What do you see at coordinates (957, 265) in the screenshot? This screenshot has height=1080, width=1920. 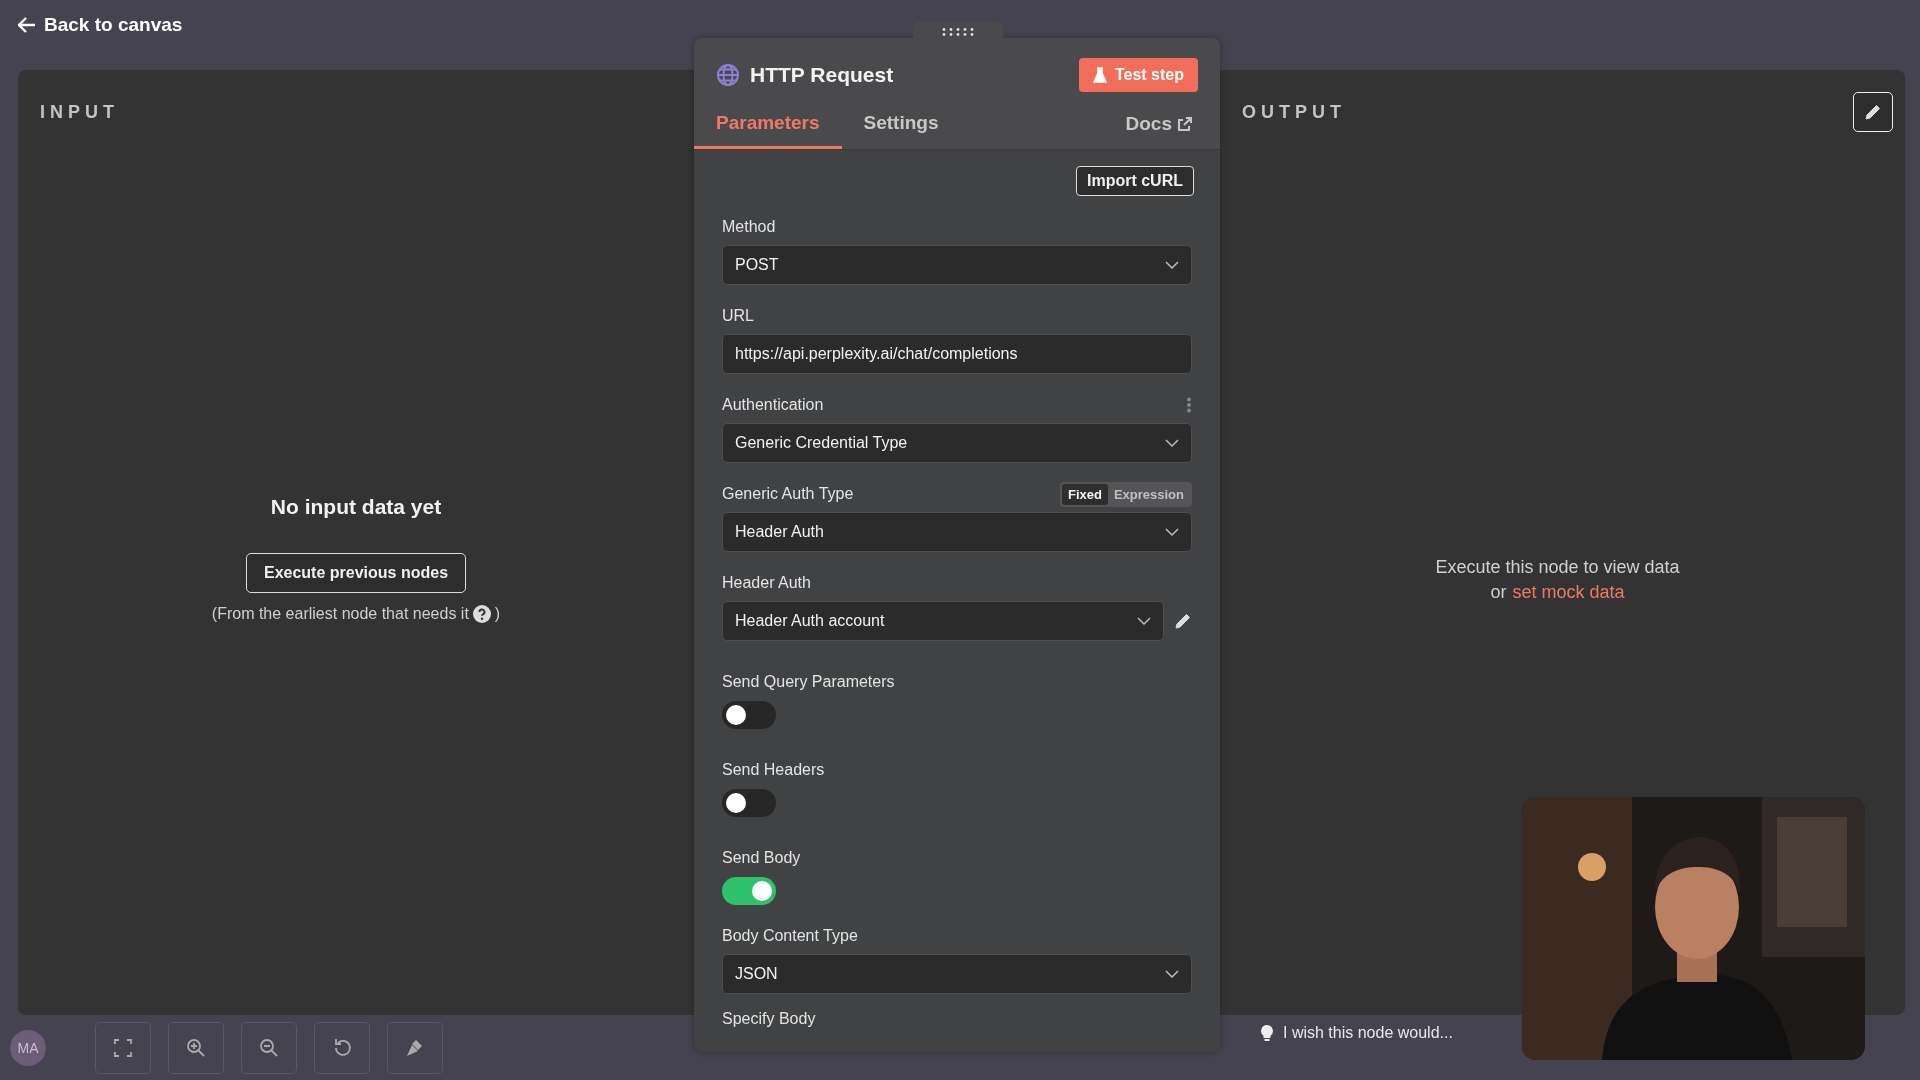 I see `dropdown-field: POST` at bounding box center [957, 265].